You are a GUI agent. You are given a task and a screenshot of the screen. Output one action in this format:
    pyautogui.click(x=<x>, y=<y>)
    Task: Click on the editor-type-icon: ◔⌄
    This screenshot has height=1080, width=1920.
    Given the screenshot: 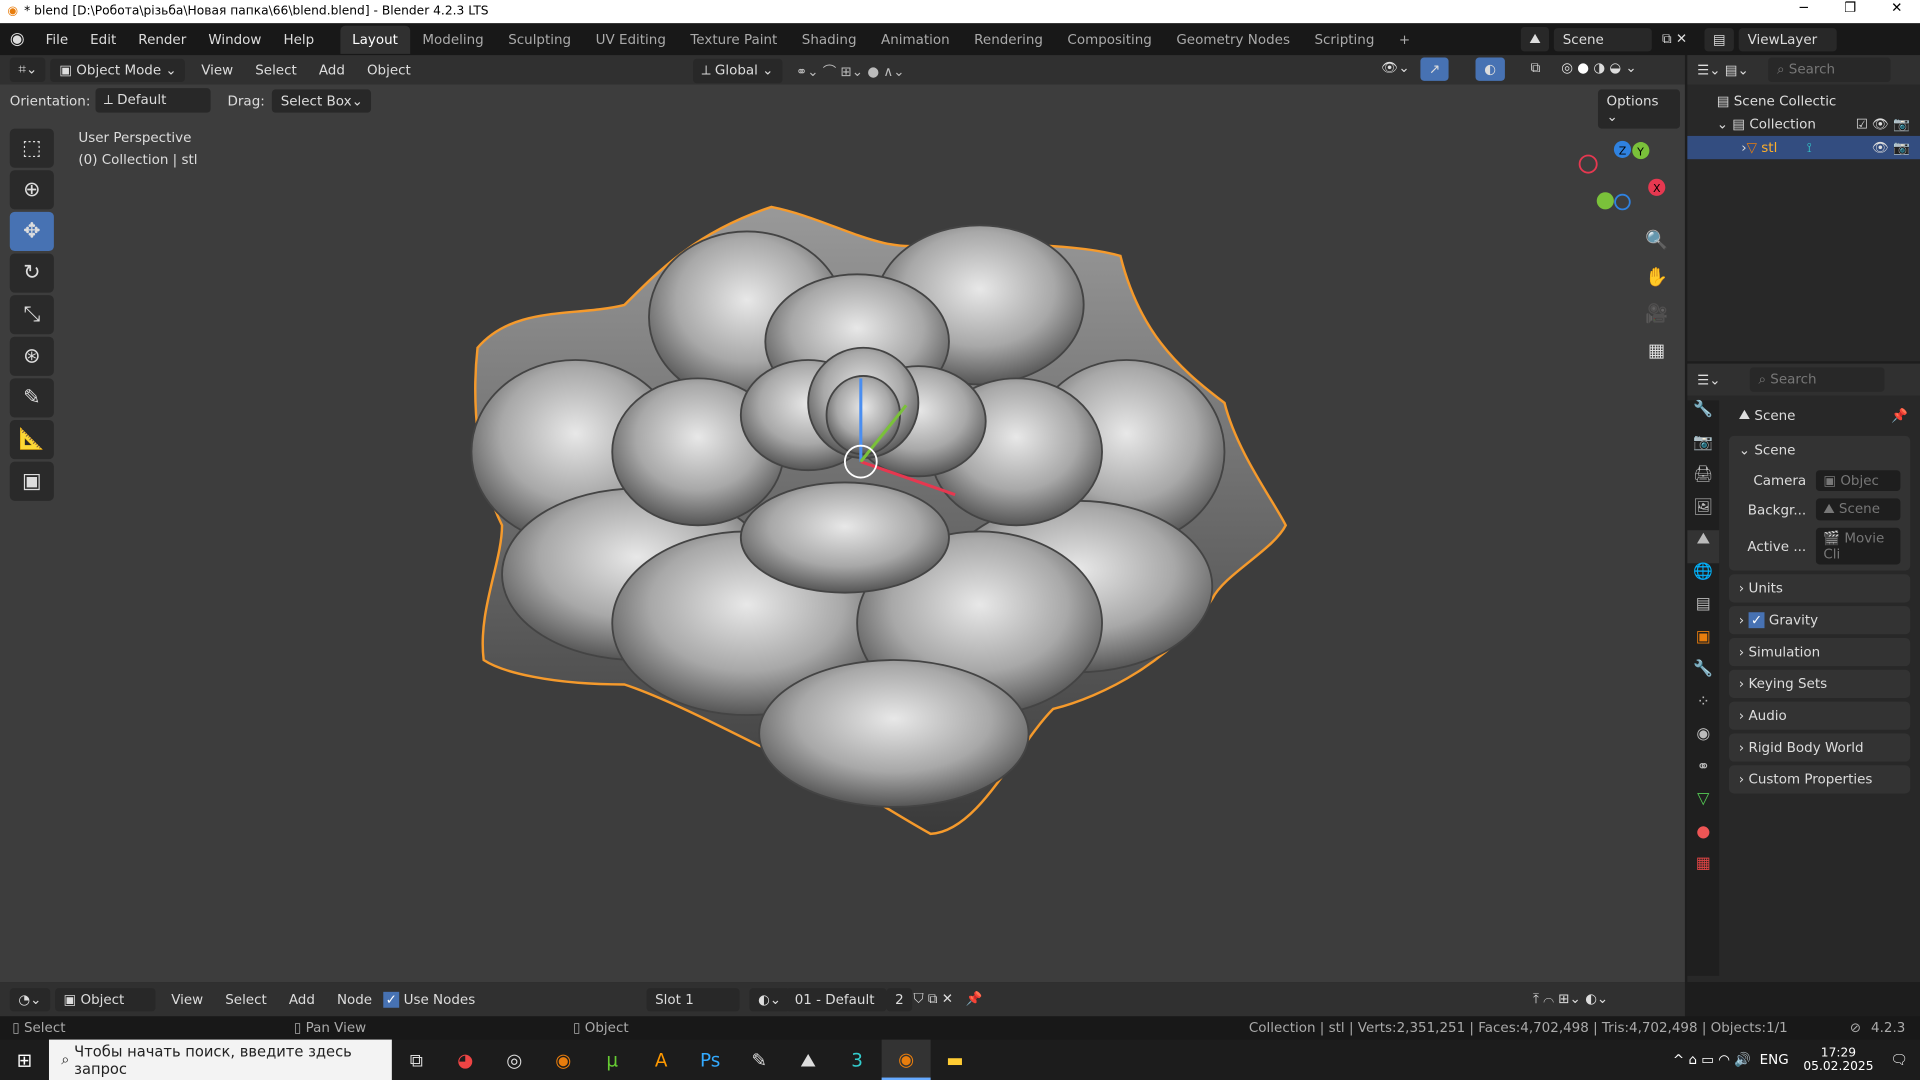 What is the action you would take?
    pyautogui.click(x=29, y=999)
    